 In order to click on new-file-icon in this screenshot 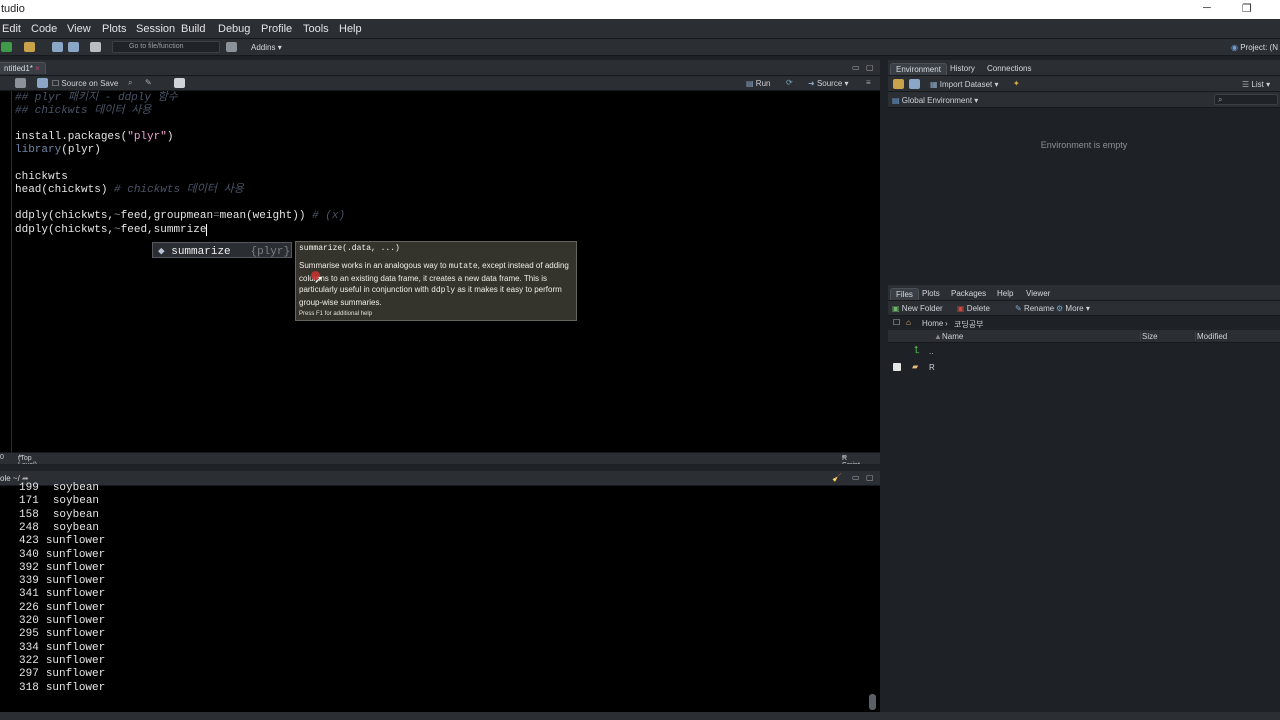, I will do `click(6, 47)`.